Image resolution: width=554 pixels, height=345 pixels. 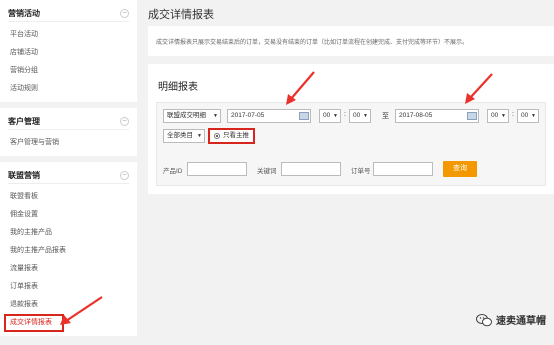 I want to click on end-minute-select: 00 ▼, so click(x=528, y=116).